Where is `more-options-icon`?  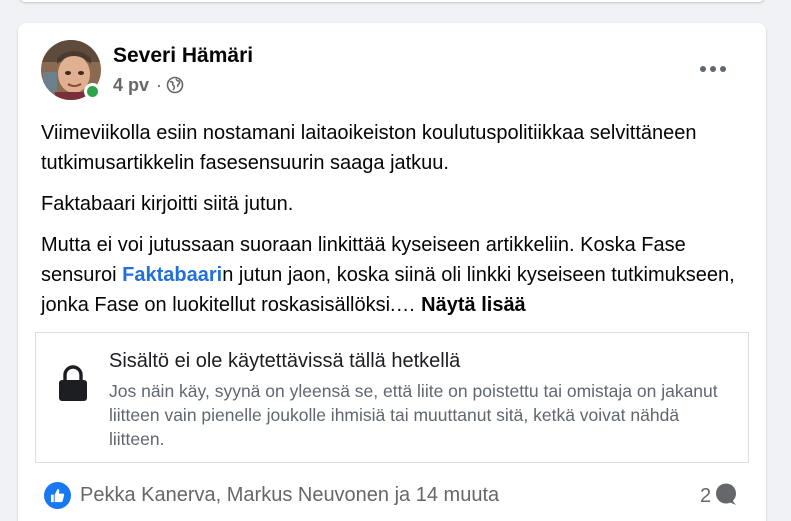
more-options-icon is located at coordinates (713, 69).